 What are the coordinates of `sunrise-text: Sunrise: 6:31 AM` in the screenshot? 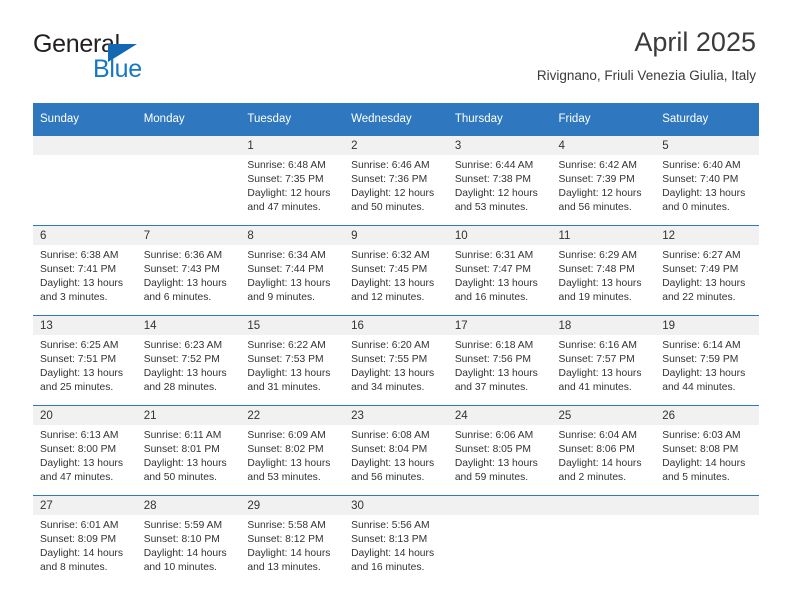 It's located at (494, 255).